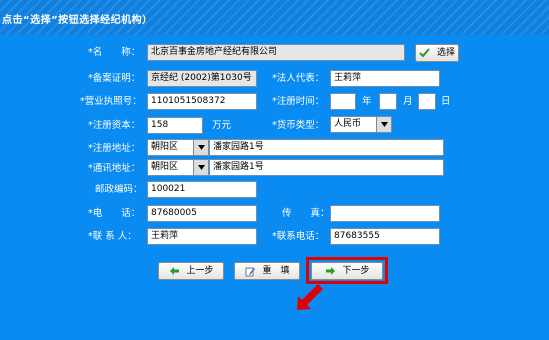 The height and width of the screenshot is (340, 549). What do you see at coordinates (306, 213) in the screenshot?
I see `fax-label: 传 真：` at bounding box center [306, 213].